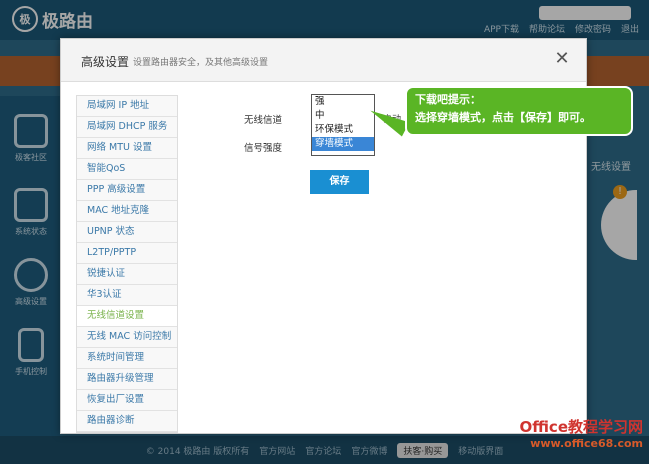 This screenshot has width=649, height=464. What do you see at coordinates (127, 190) in the screenshot?
I see `settings-menu-item: PPP 高级设置` at bounding box center [127, 190].